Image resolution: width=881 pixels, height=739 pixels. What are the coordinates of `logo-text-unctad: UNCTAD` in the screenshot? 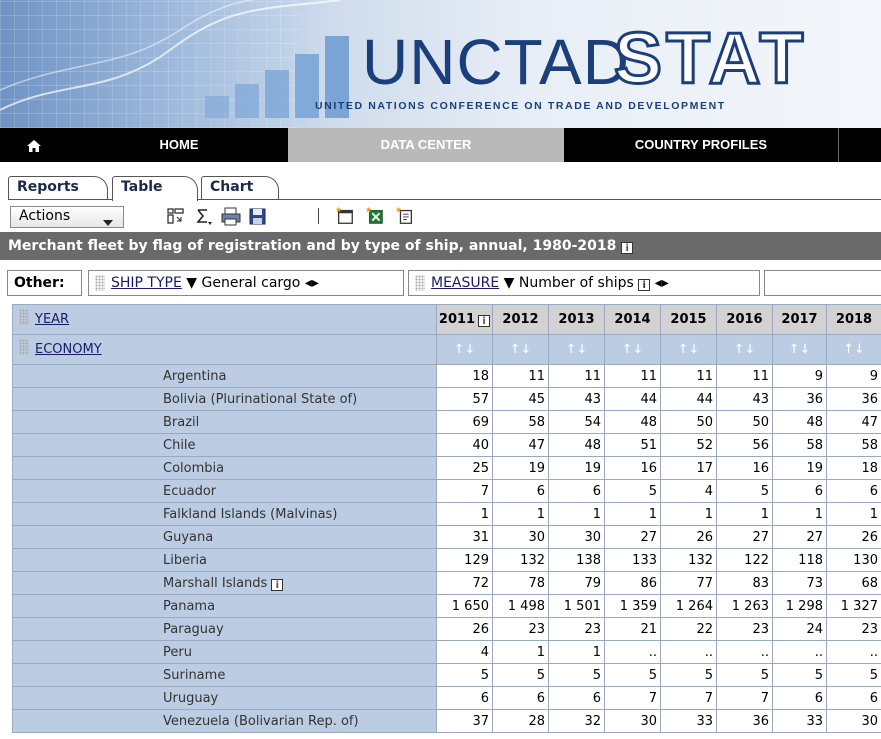 It's located at (496, 62).